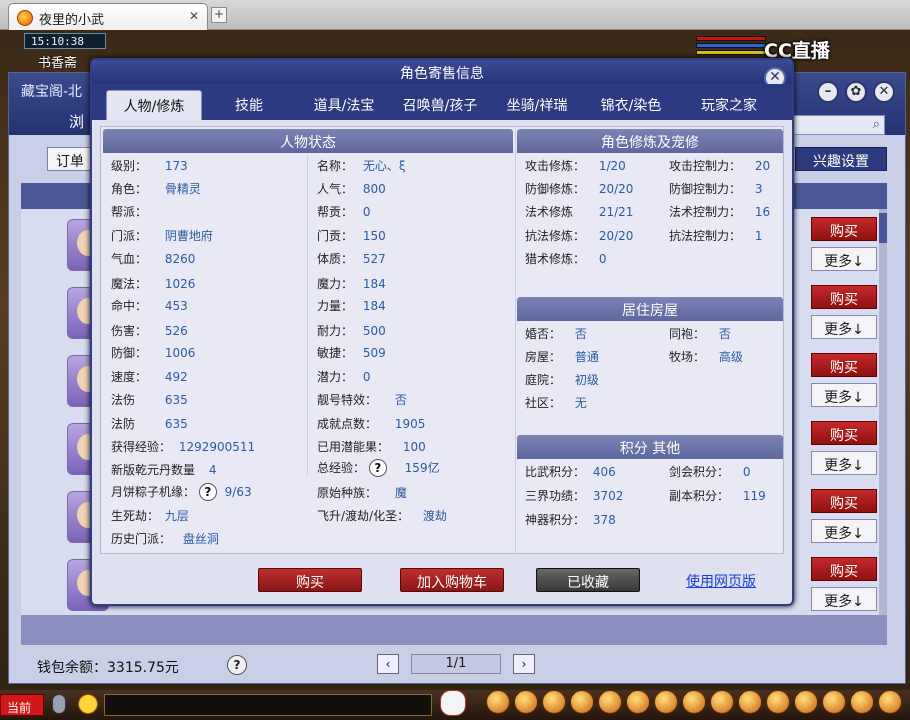 The height and width of the screenshot is (720, 910). I want to click on stat-guild-contribution: 帮贡： 0, so click(344, 212).